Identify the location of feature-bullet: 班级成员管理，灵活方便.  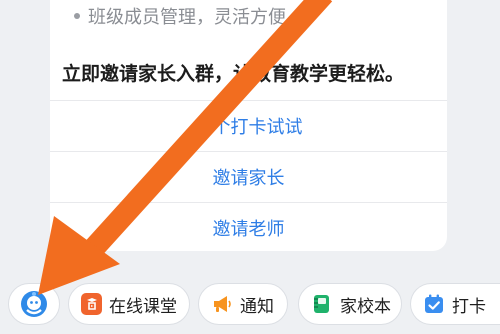
(180, 18).